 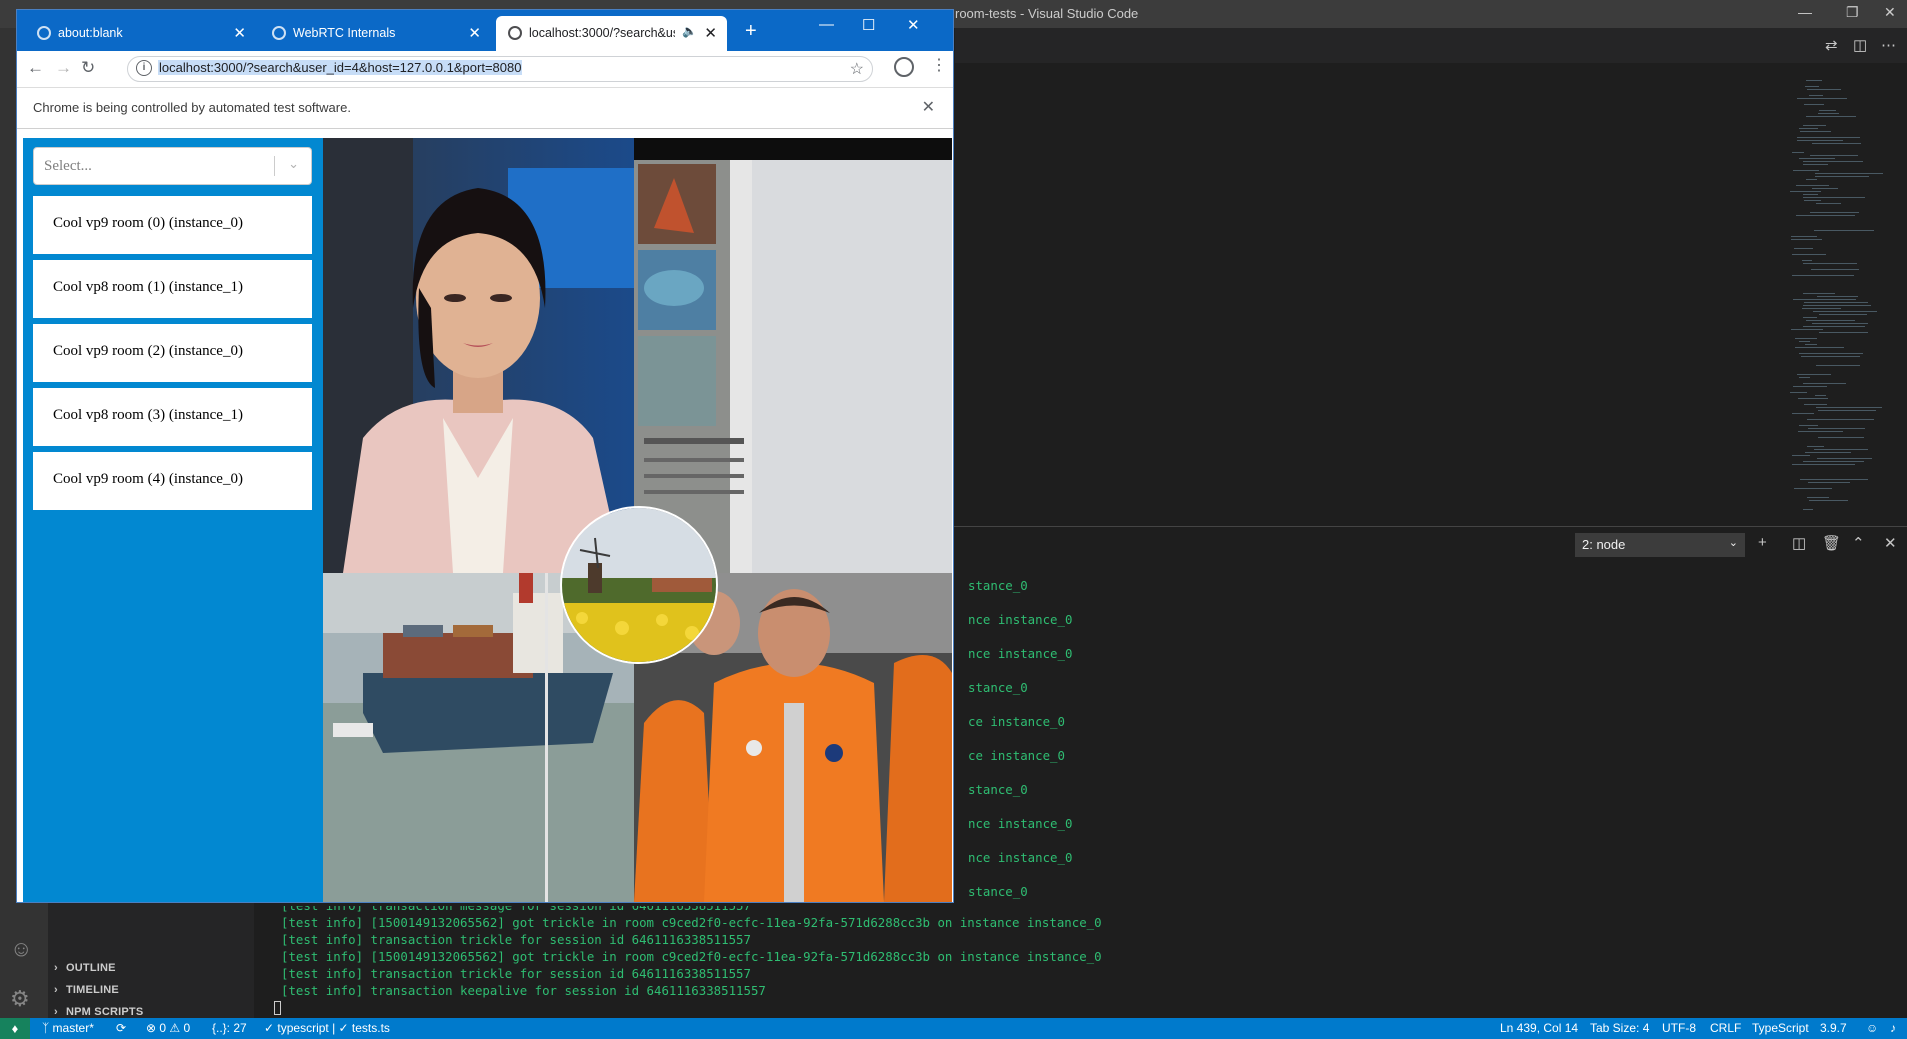 I want to click on split-editor-icon: ◫, so click(x=1860, y=45).